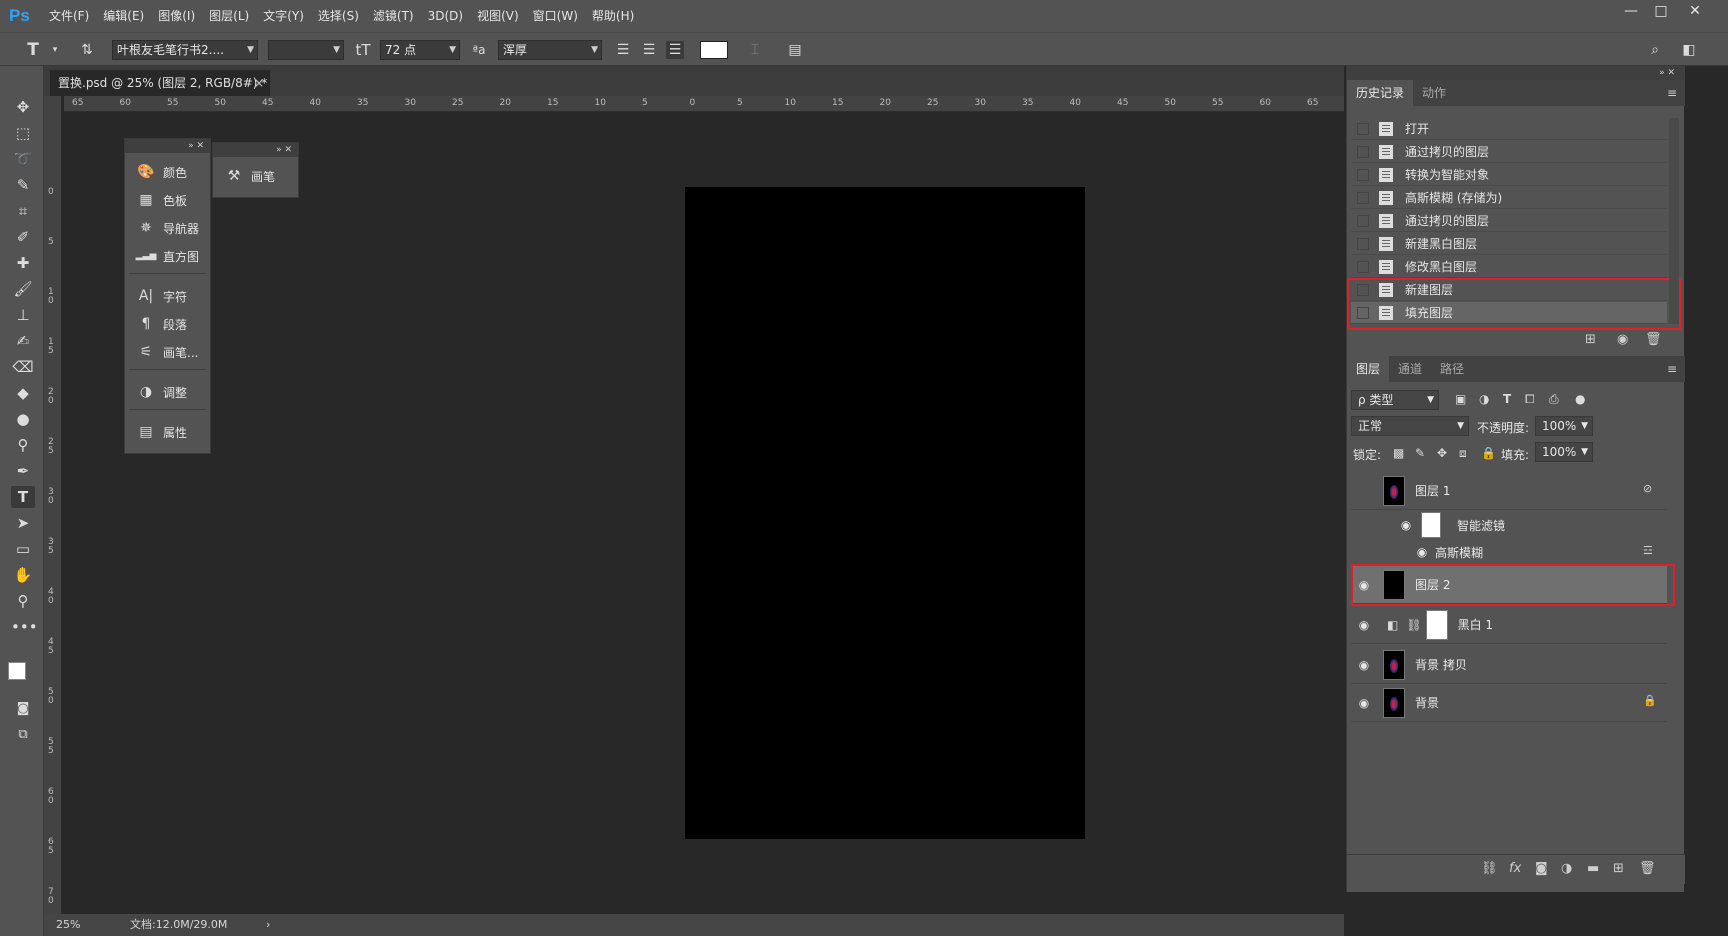  Describe the element at coordinates (1463, 453) in the screenshot. I see `lock-artboard-icon: ⧈` at that location.